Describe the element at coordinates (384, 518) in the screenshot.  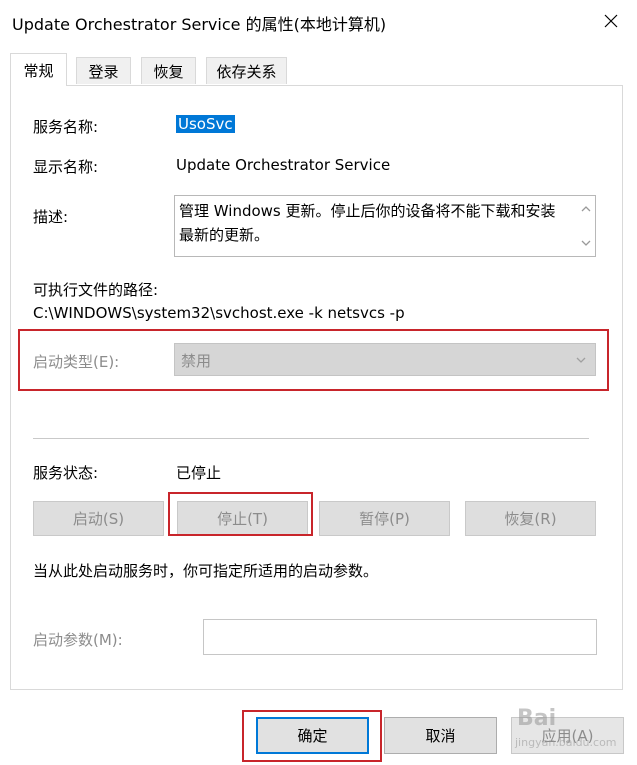
I see `pause-button: 暂停(P)` at that location.